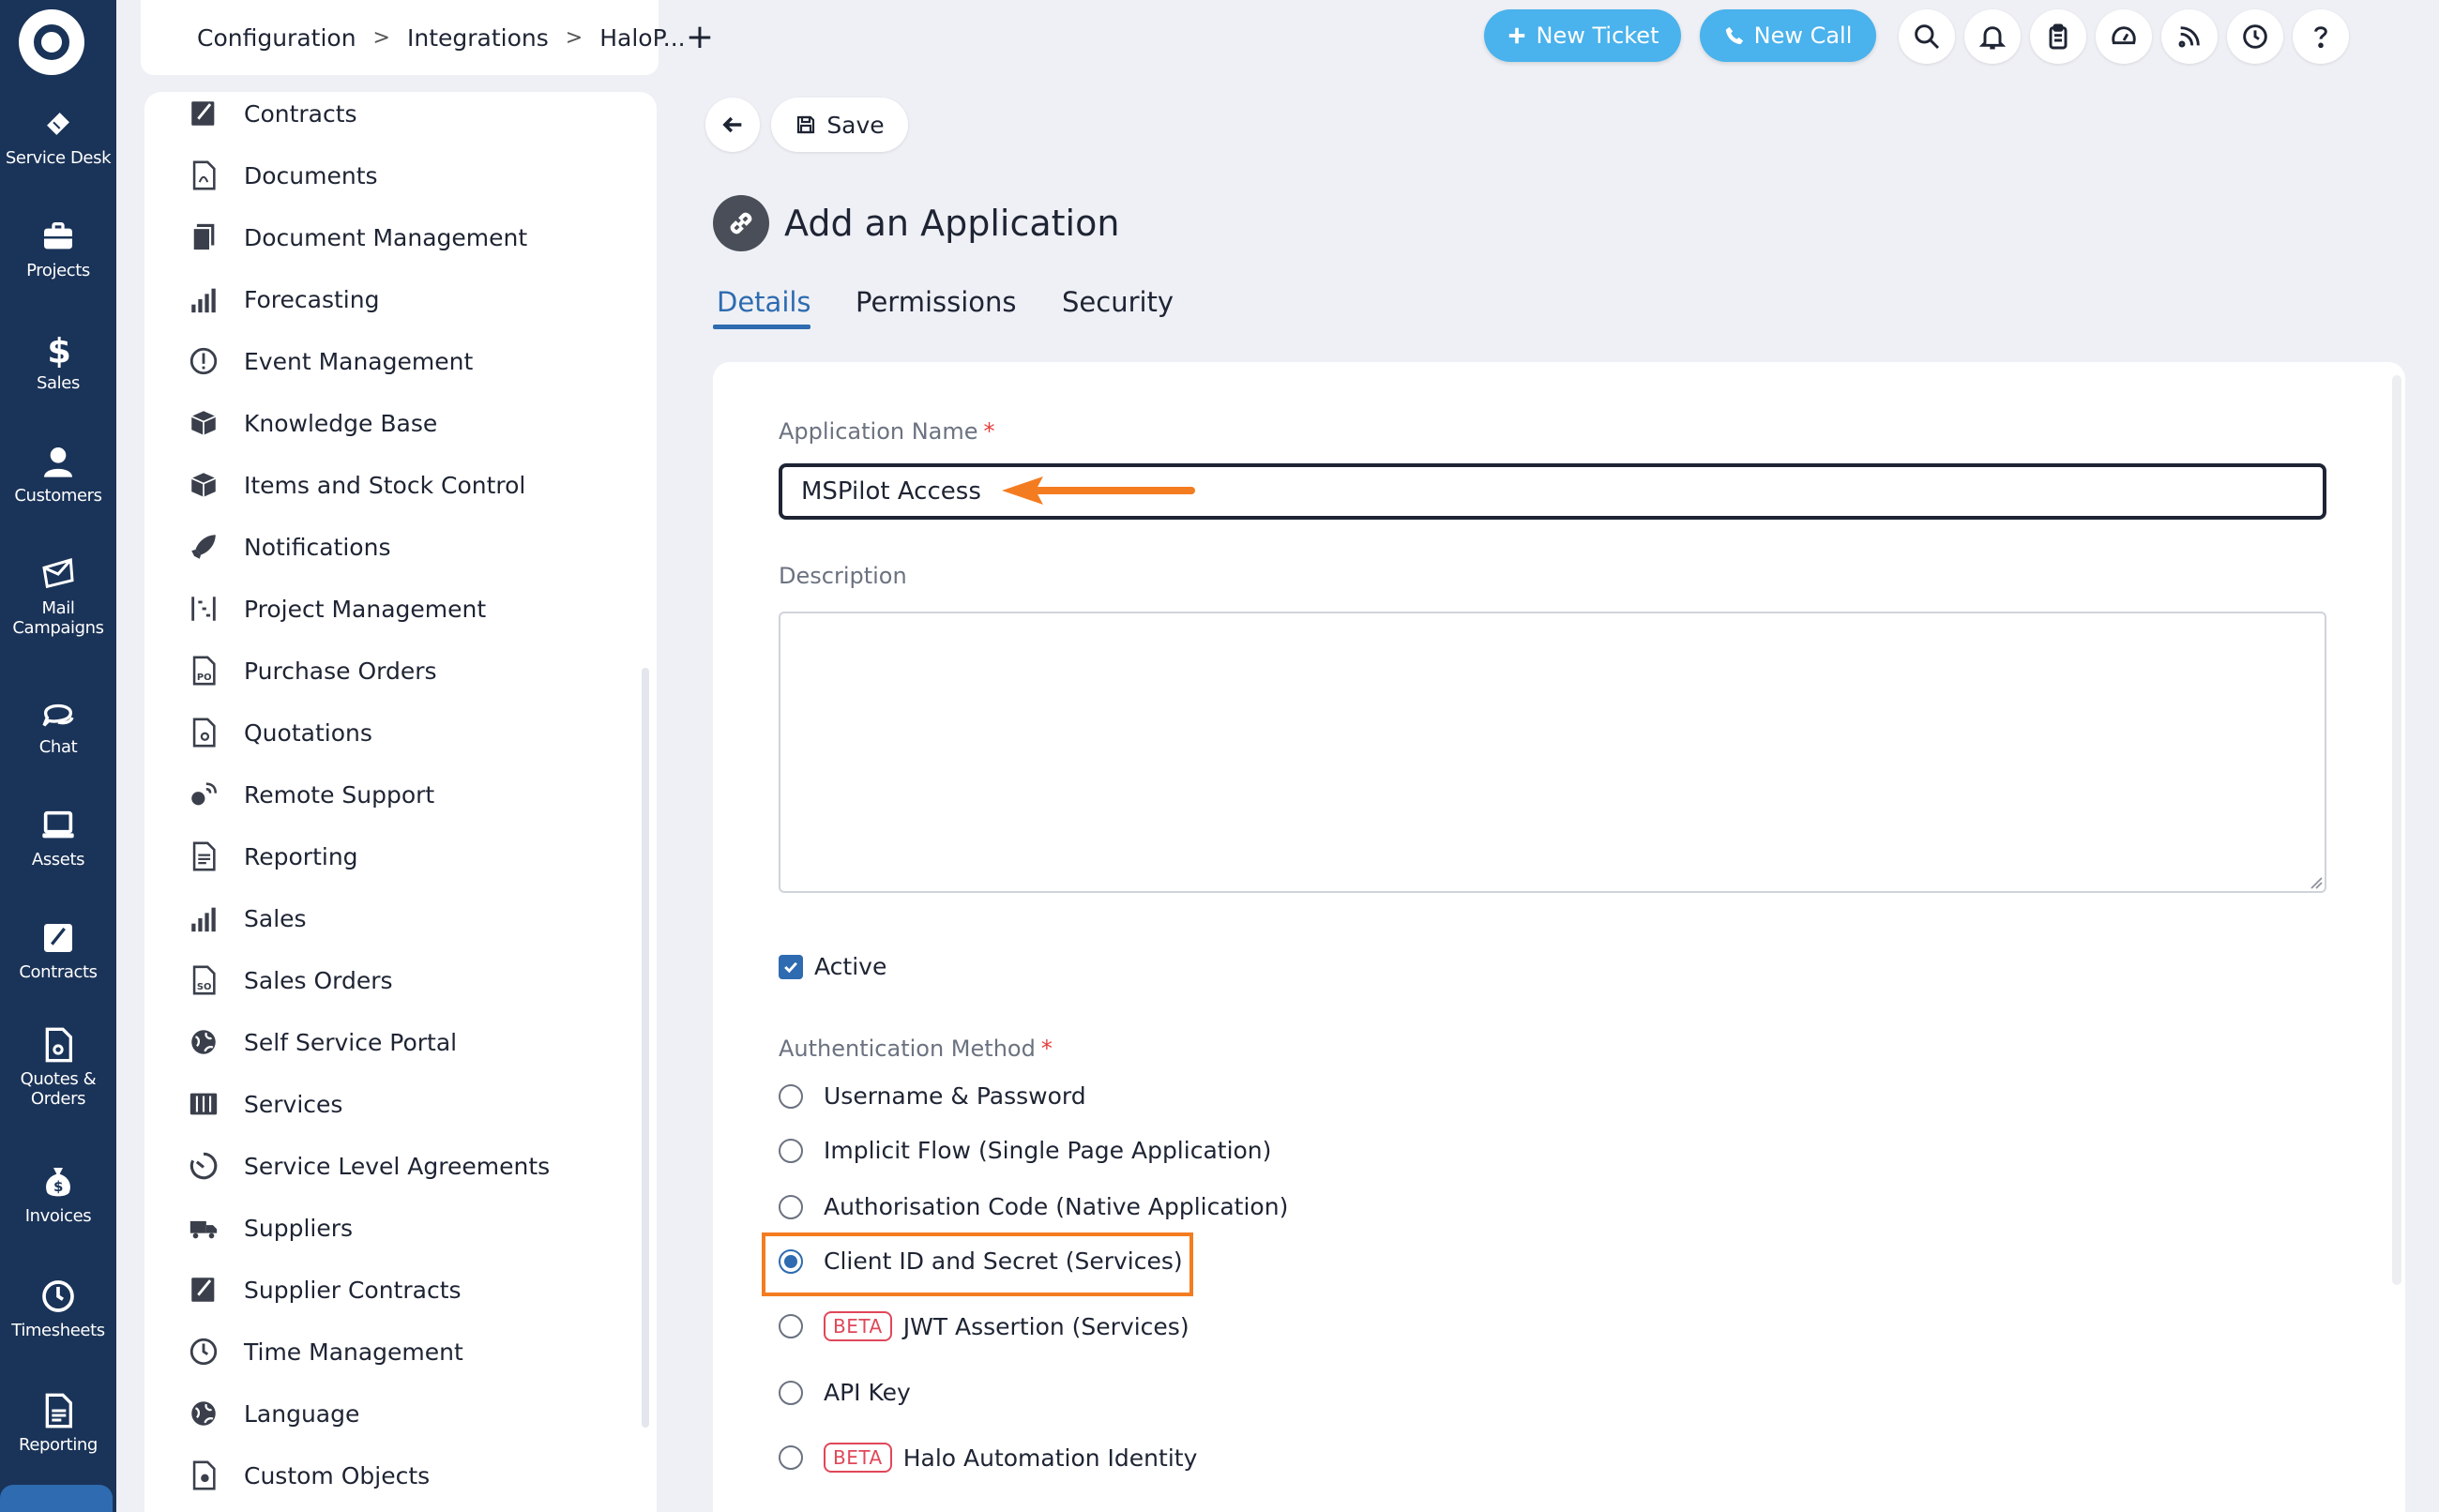 The width and height of the screenshot is (2439, 1512). I want to click on arrow-left-icon, so click(732, 124).